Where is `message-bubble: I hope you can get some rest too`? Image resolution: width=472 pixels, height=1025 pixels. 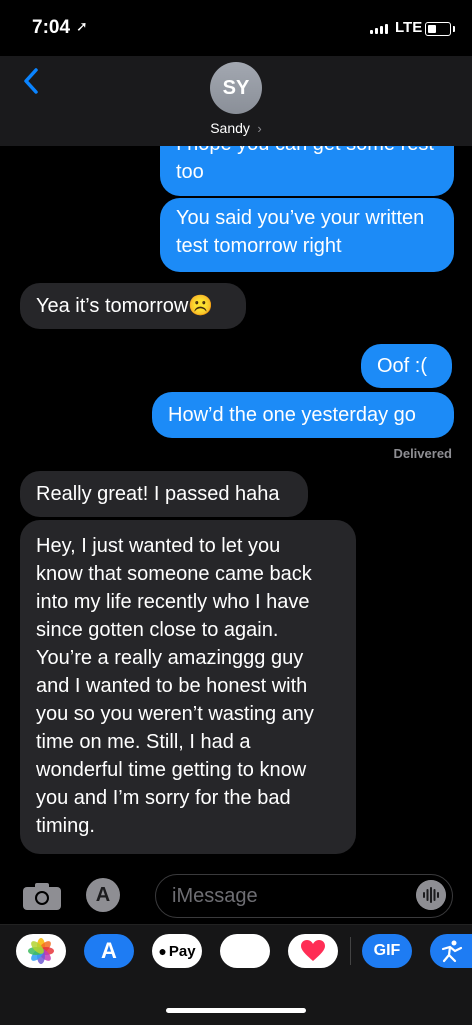 message-bubble: I hope you can get some rest too is located at coordinates (307, 171).